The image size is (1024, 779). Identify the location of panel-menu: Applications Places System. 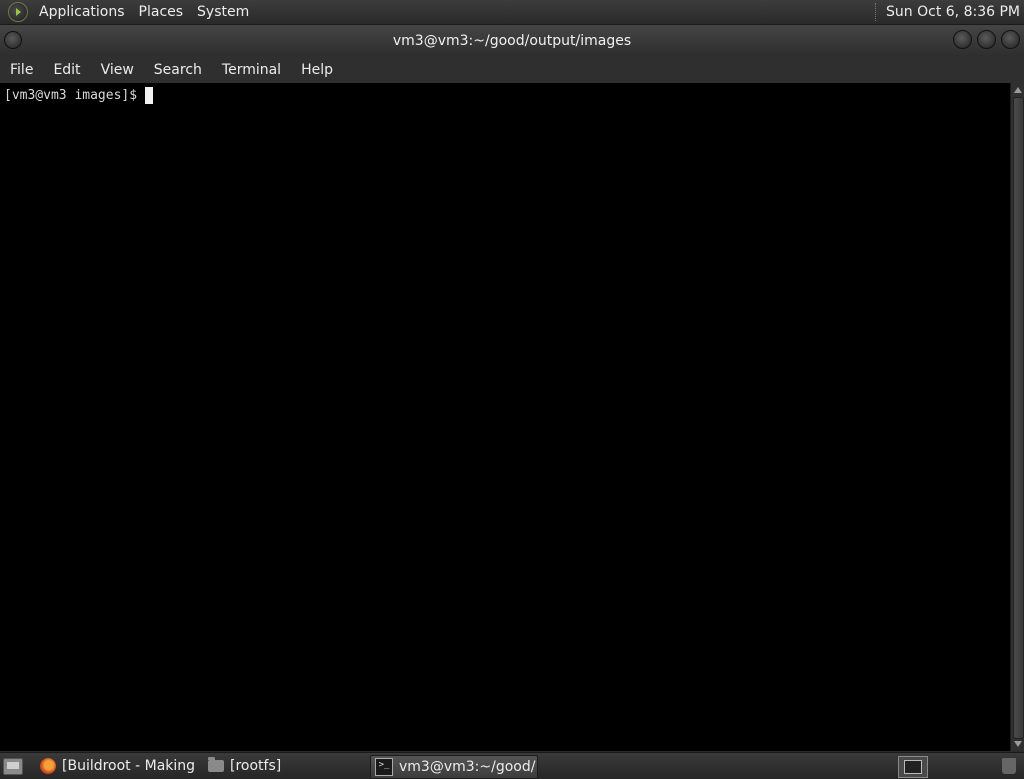
(128, 12).